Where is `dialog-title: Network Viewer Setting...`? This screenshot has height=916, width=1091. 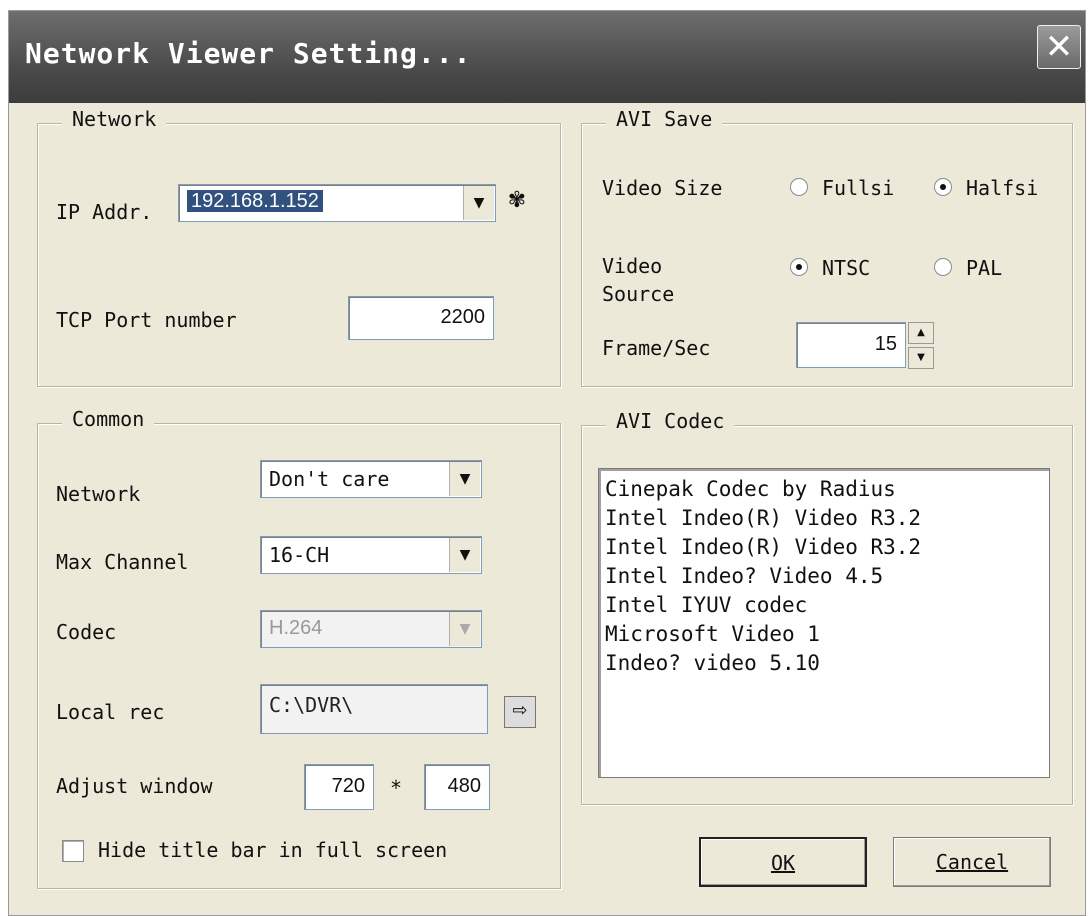 dialog-title: Network Viewer Setting... is located at coordinates (248, 53).